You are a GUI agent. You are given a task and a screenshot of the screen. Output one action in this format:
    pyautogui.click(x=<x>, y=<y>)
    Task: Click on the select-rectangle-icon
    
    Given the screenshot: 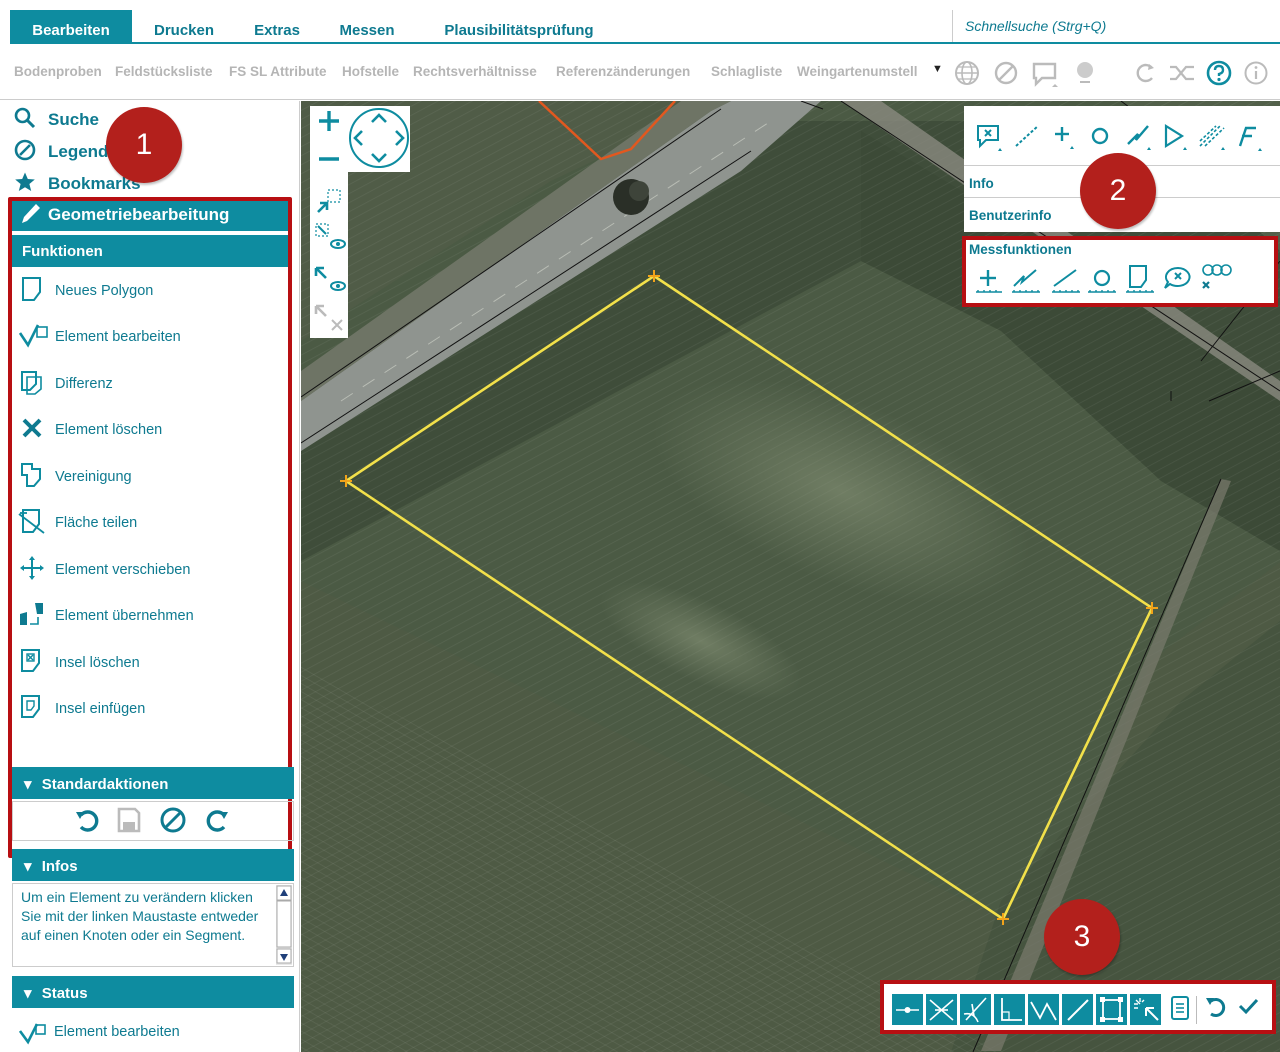 What is the action you would take?
    pyautogui.click(x=329, y=203)
    